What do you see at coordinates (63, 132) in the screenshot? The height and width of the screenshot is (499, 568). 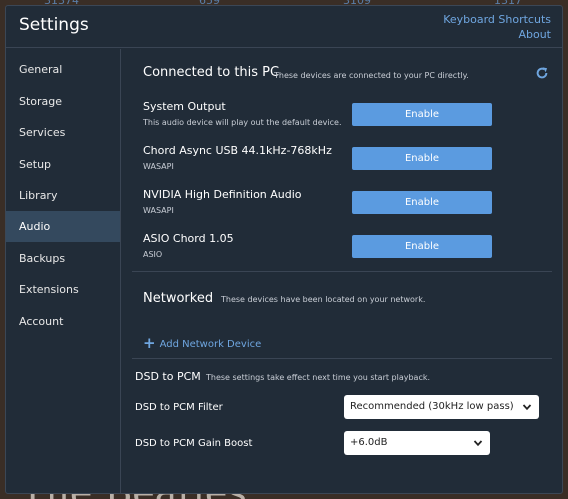 I see `sidebar-item-services: Services` at bounding box center [63, 132].